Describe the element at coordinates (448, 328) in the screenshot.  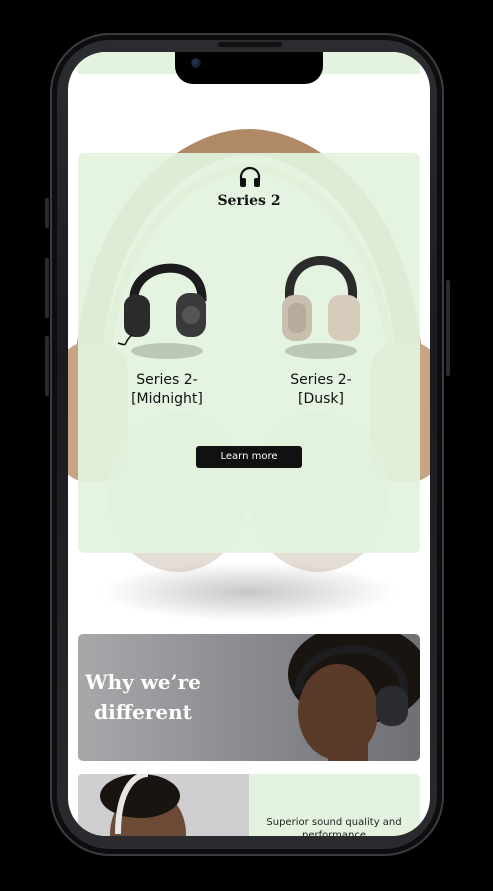
I see `power-button` at that location.